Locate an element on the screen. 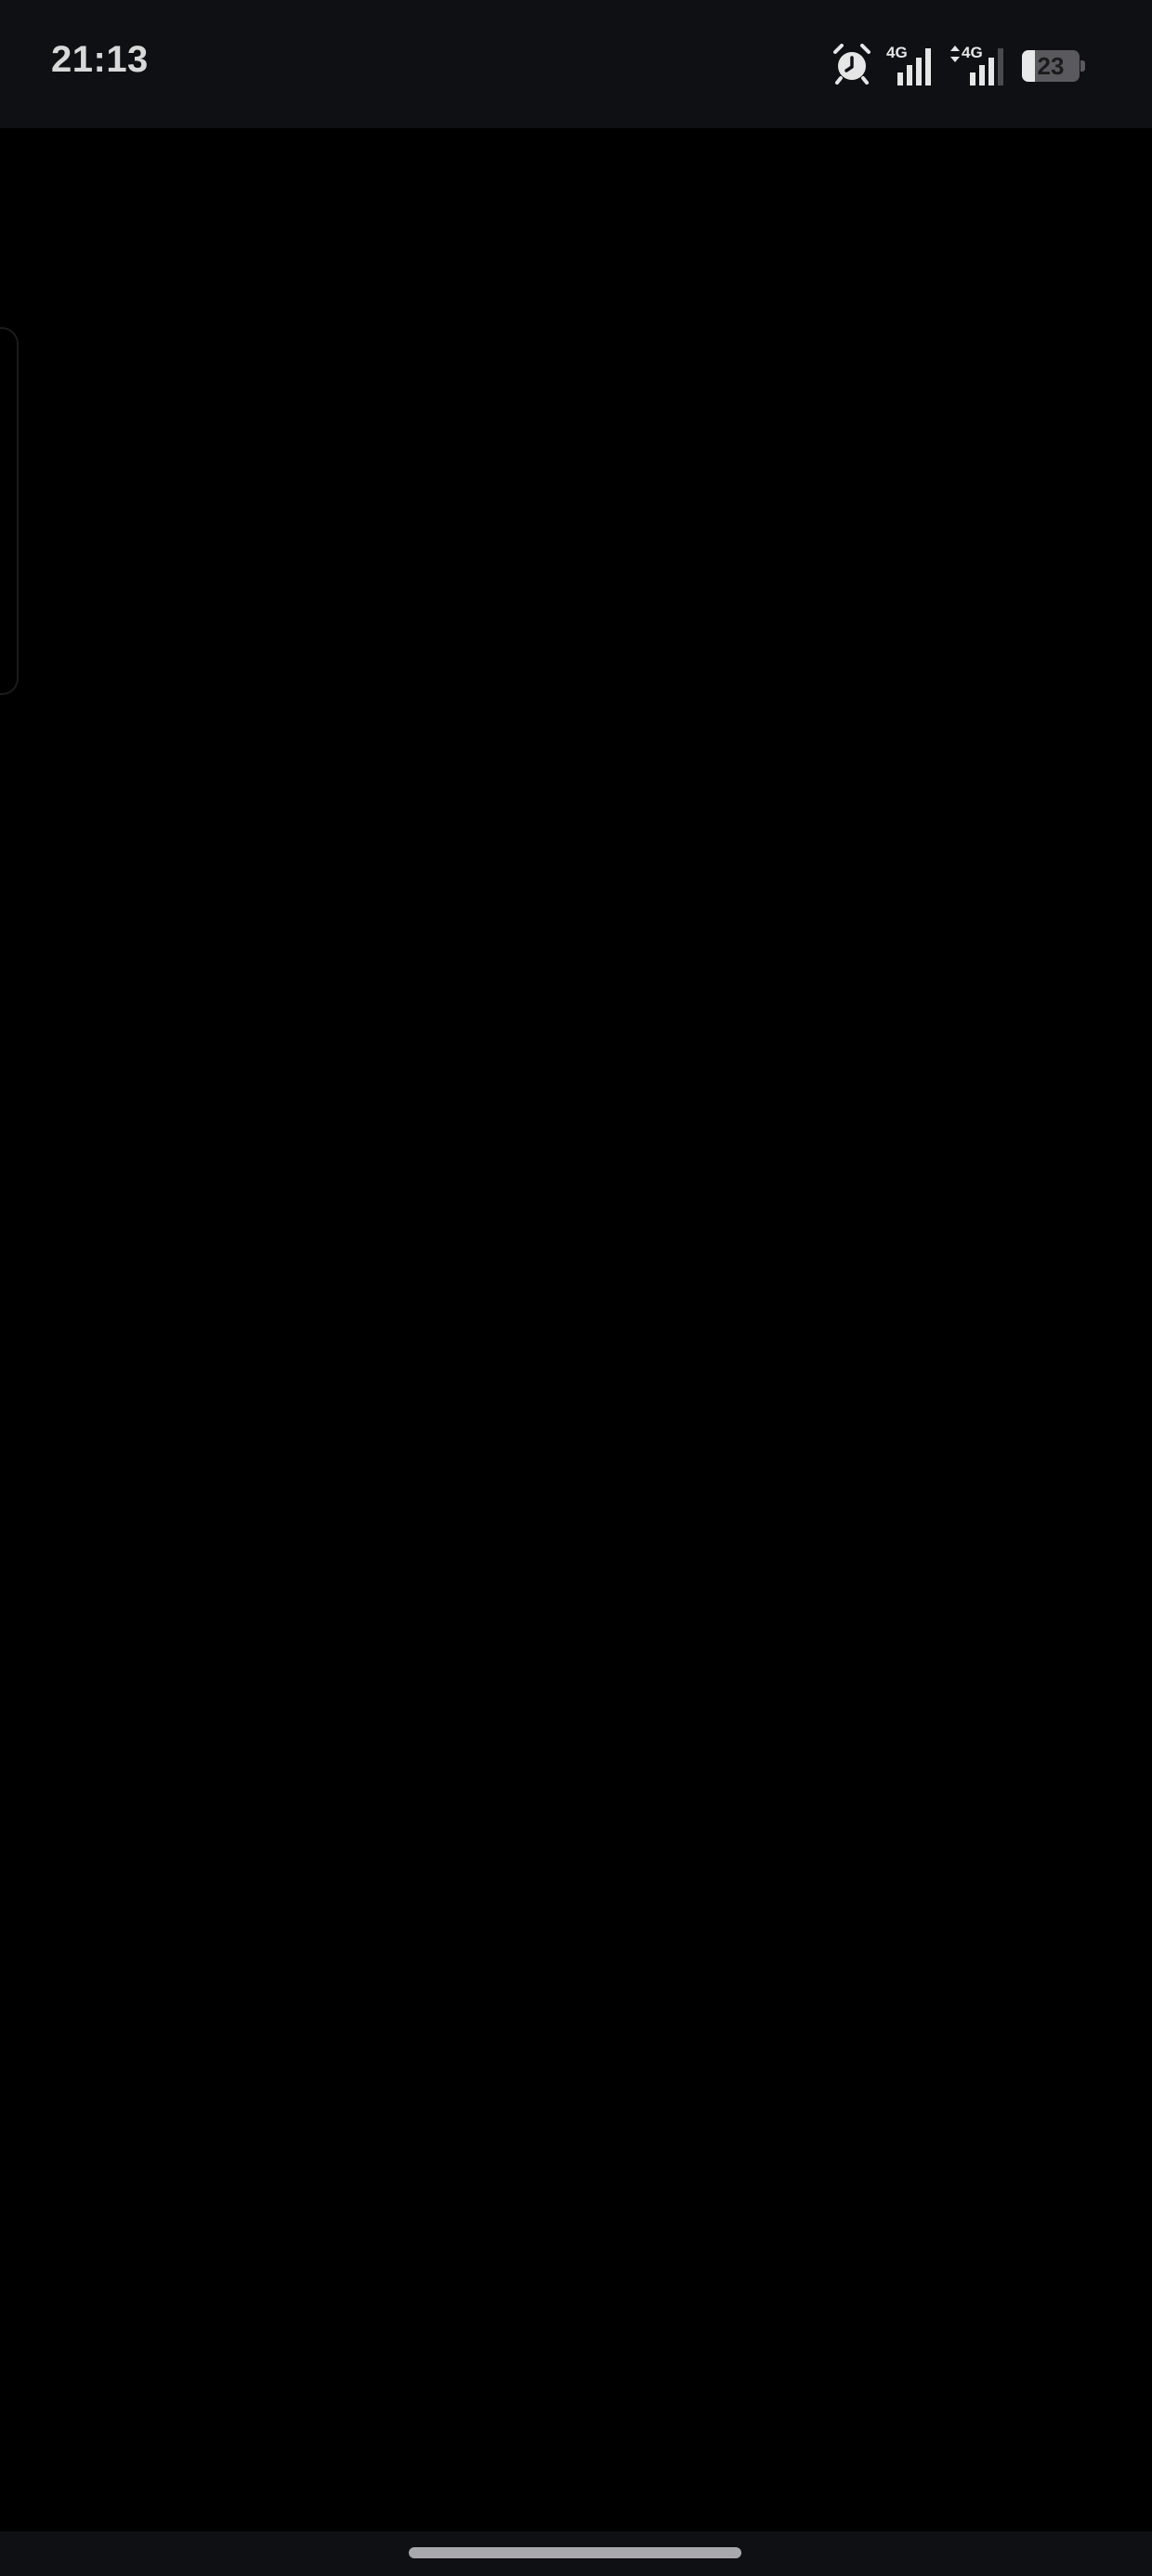 The height and width of the screenshot is (2576, 1152). sim2-signal: 4G is located at coordinates (978, 66).